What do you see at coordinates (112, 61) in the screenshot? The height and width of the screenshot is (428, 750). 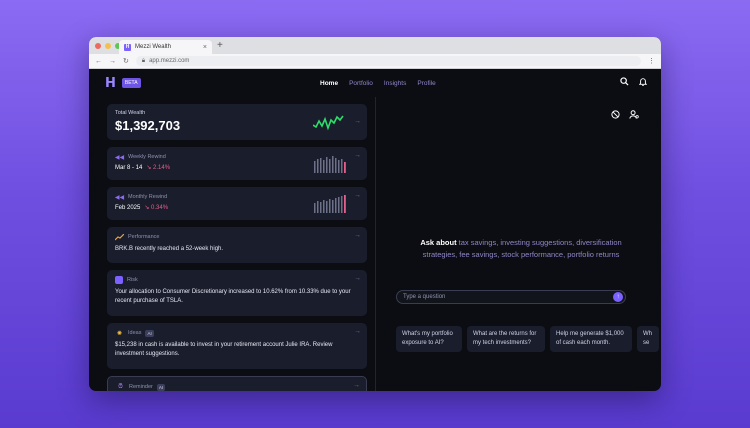 I see `forward-icon: →` at bounding box center [112, 61].